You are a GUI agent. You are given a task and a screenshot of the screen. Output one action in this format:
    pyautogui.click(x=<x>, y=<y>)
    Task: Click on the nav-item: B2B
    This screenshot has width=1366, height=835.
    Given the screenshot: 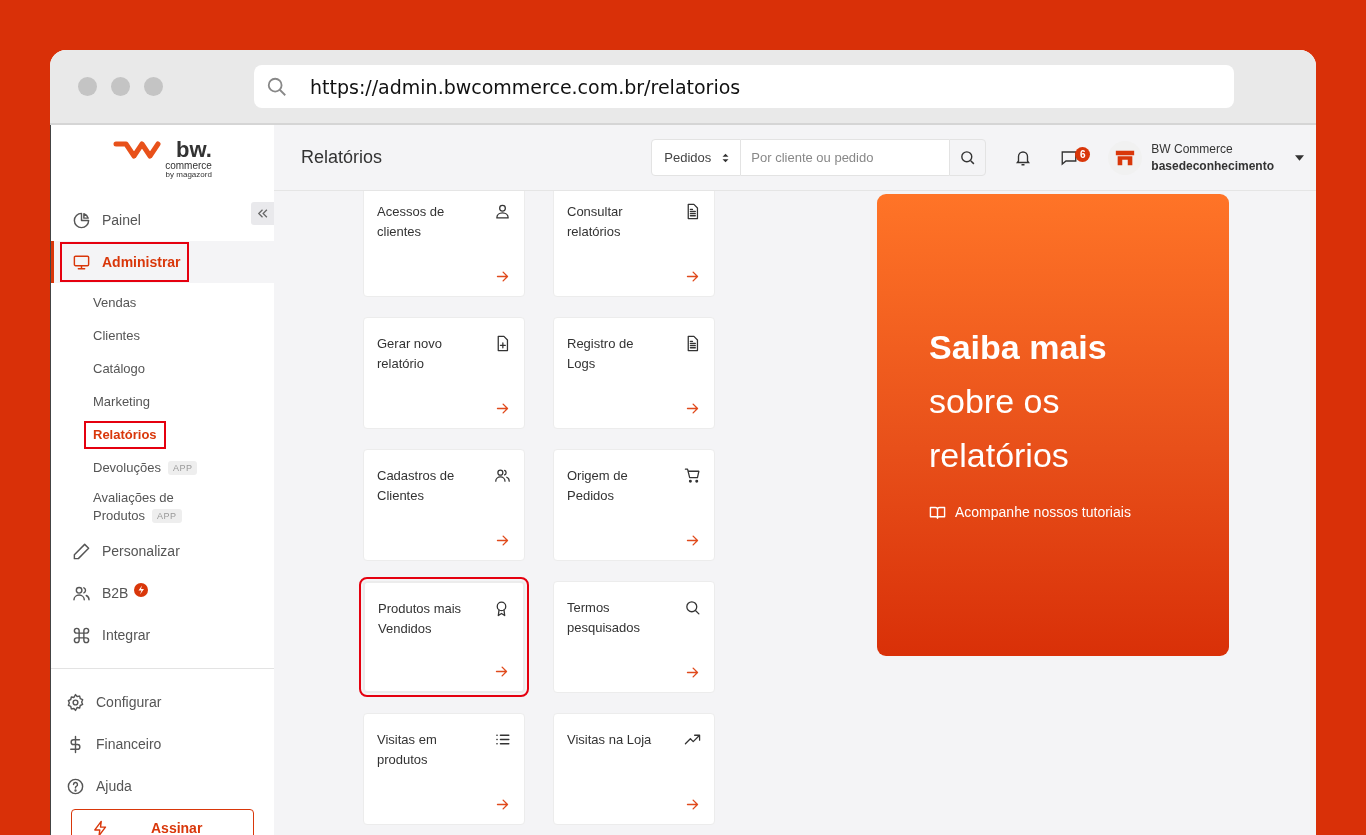 What is the action you would take?
    pyautogui.click(x=98, y=593)
    